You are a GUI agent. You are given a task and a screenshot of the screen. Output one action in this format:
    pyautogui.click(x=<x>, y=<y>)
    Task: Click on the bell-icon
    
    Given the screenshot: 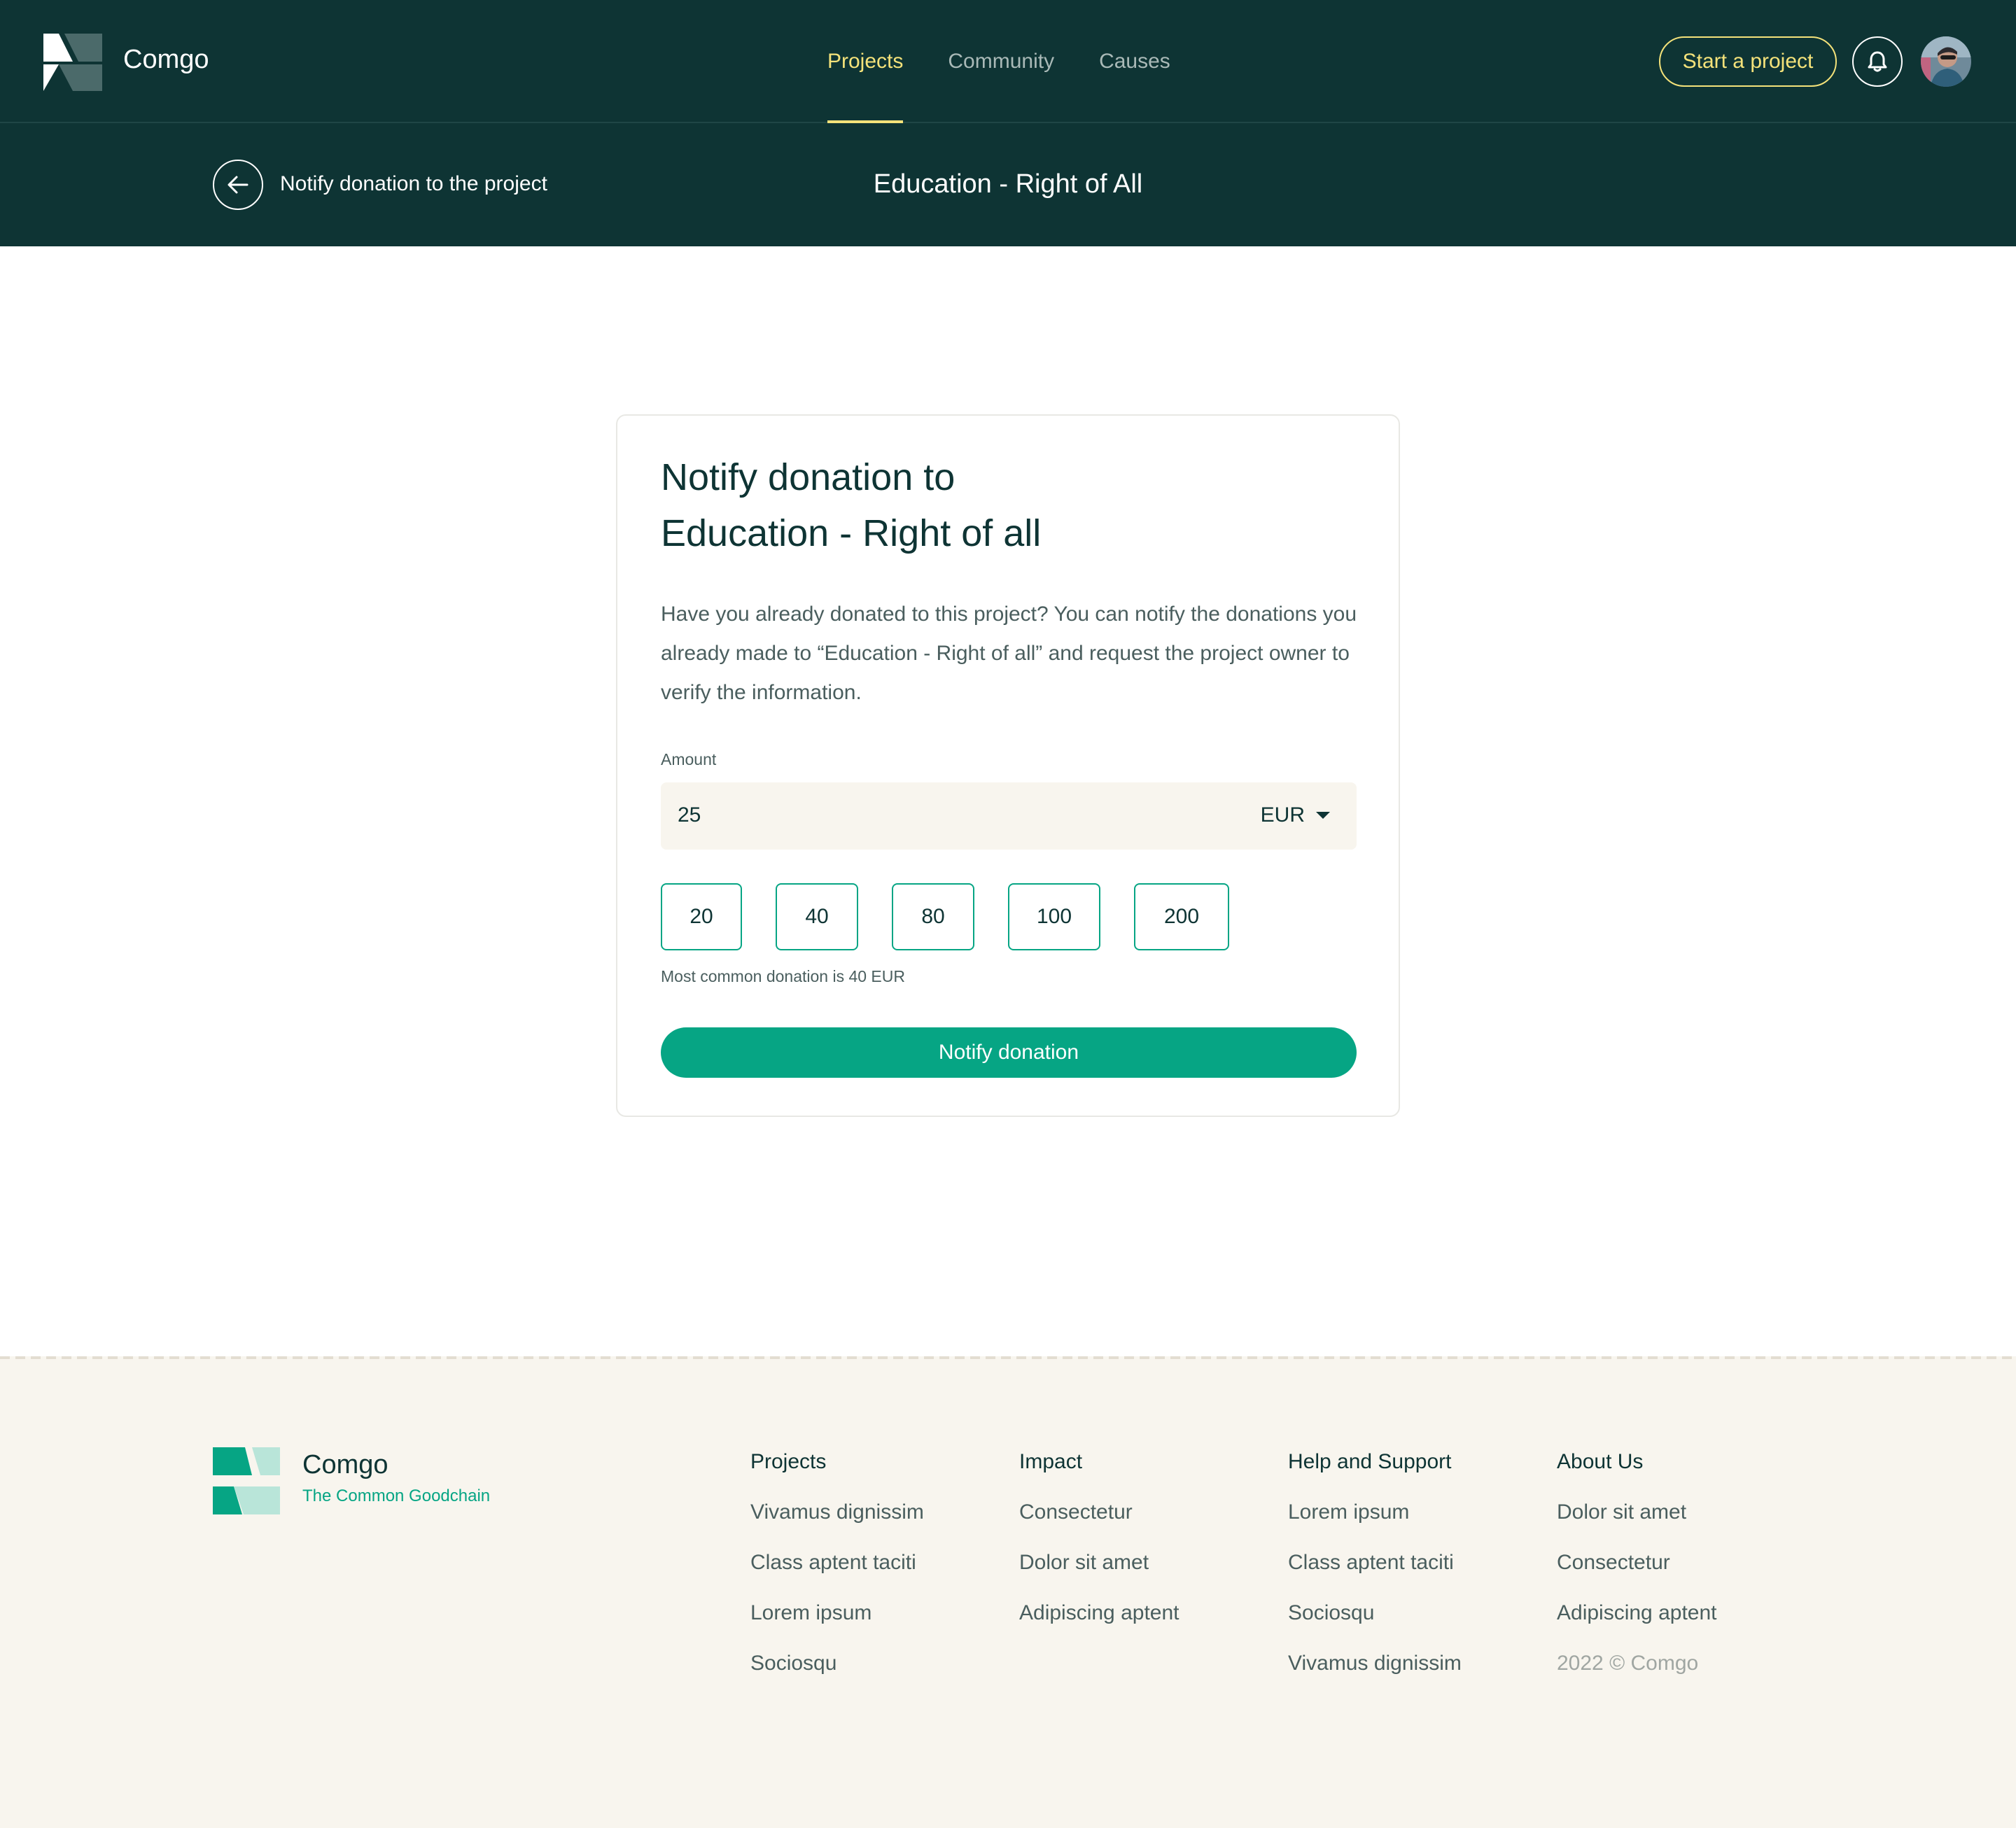 What is the action you would take?
    pyautogui.click(x=1877, y=61)
    